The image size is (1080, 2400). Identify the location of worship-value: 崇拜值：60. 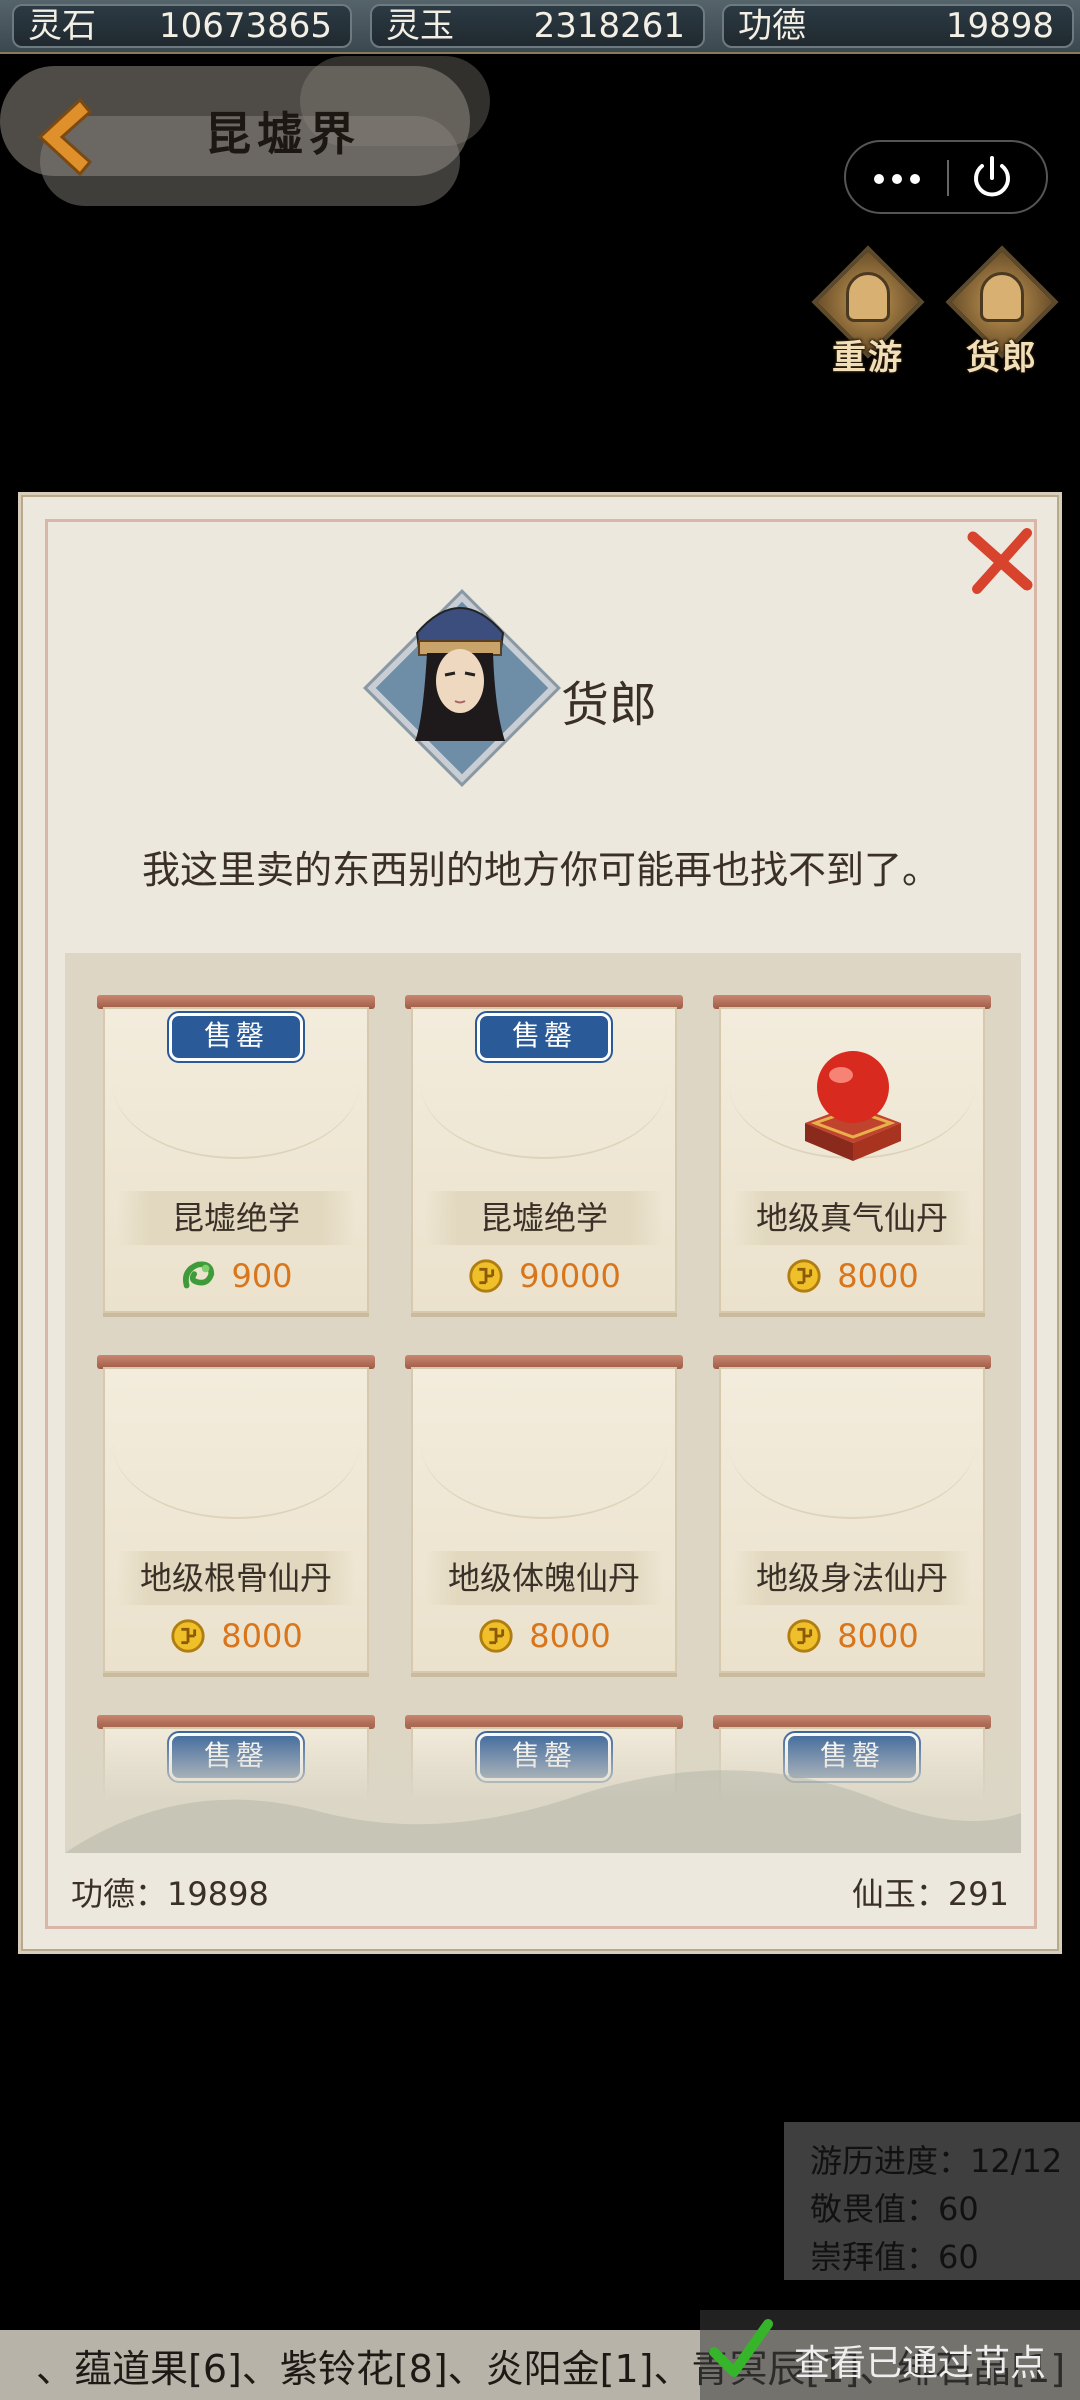
(894, 2257).